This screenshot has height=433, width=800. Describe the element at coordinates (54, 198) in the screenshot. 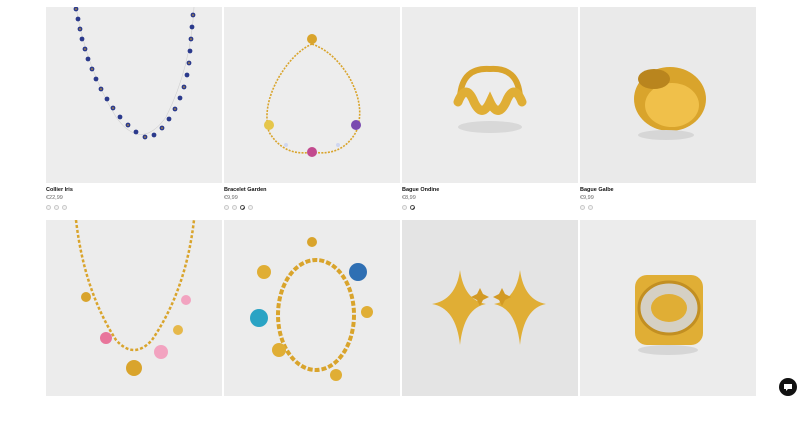

I see `product-price: €22,99` at that location.